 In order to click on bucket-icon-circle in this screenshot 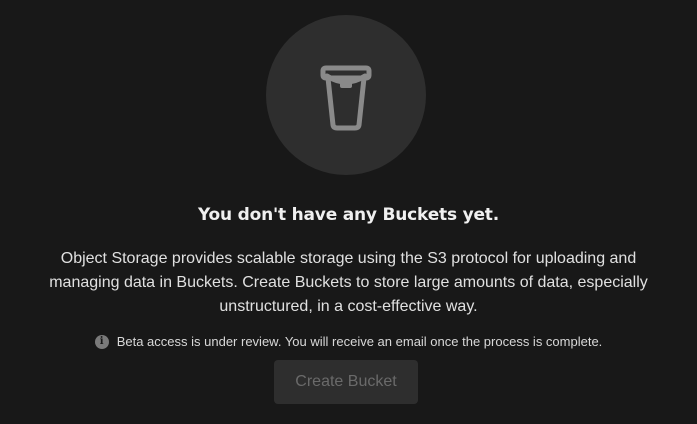, I will do `click(346, 95)`.